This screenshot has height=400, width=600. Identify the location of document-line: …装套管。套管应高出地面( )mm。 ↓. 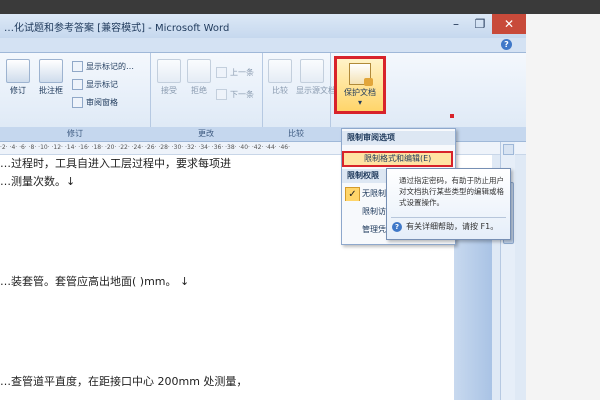
(95, 281).